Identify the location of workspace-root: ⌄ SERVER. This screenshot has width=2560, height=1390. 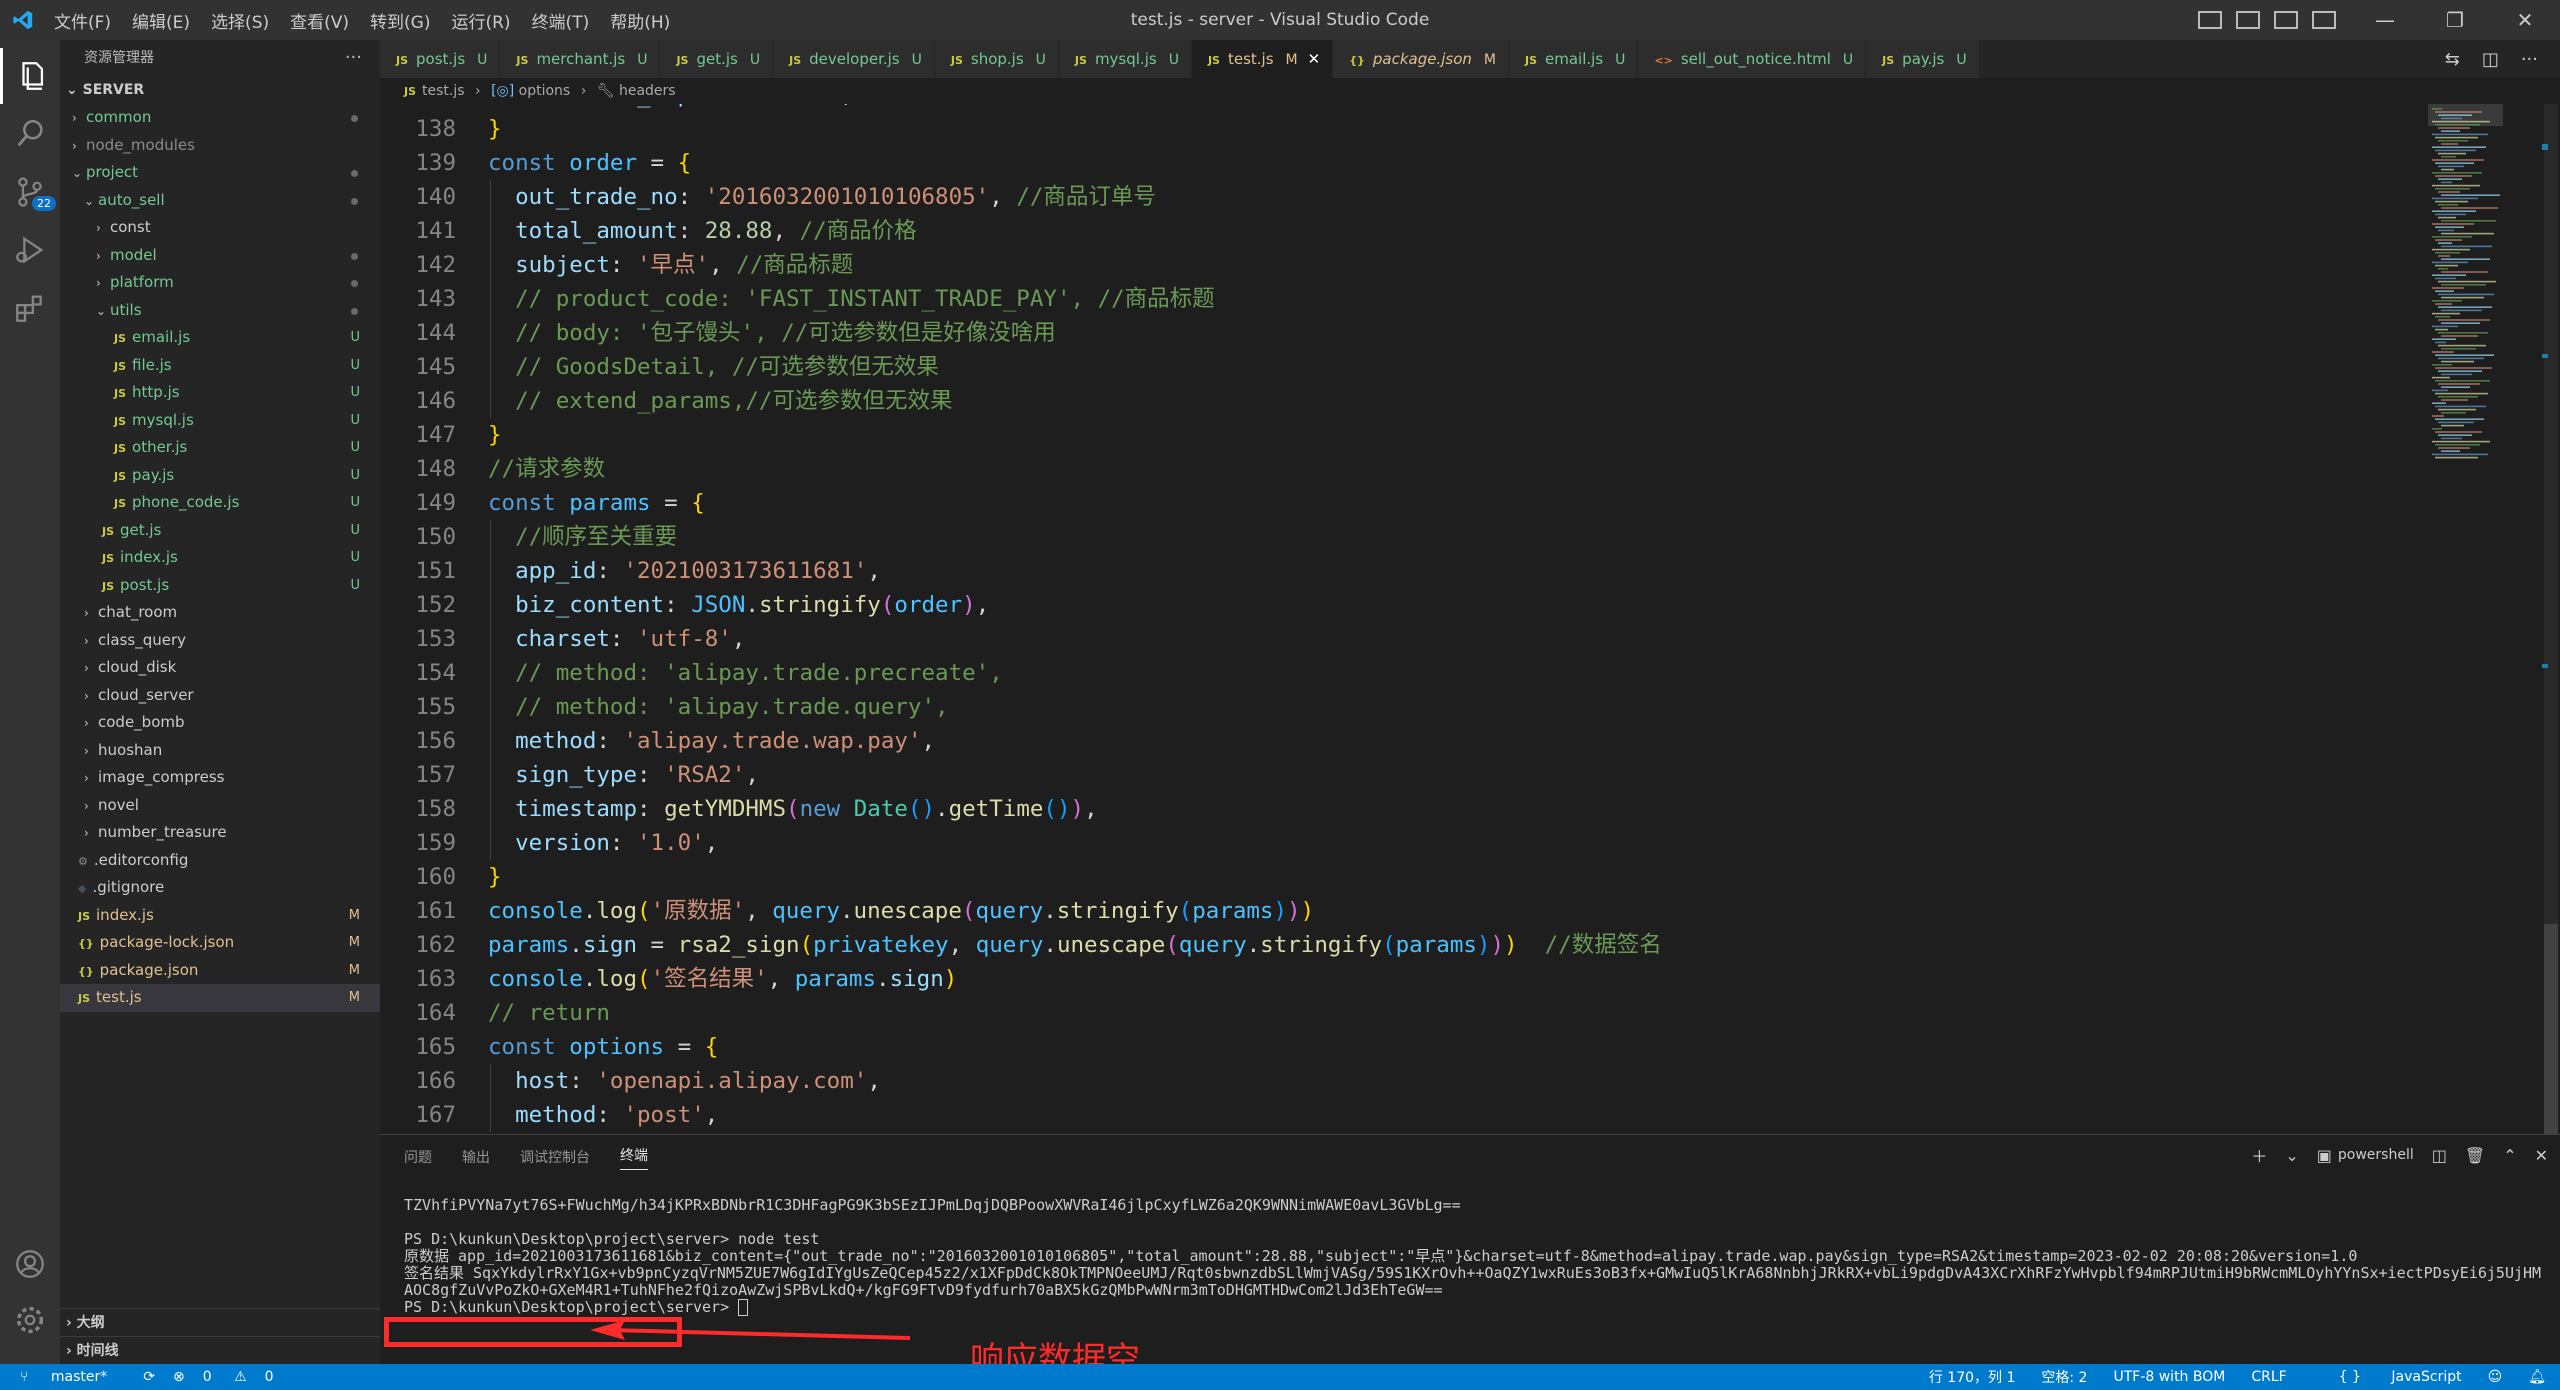
(220, 90).